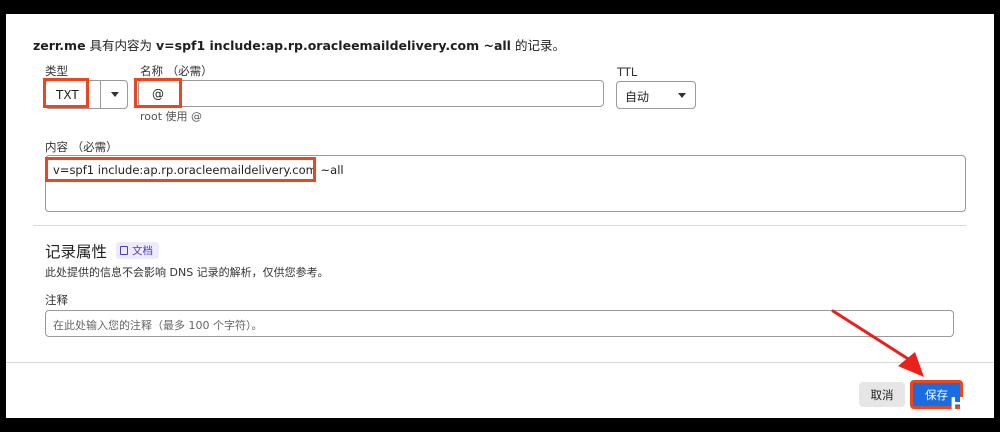  What do you see at coordinates (873, 336) in the screenshot?
I see `arrow-shaft` at bounding box center [873, 336].